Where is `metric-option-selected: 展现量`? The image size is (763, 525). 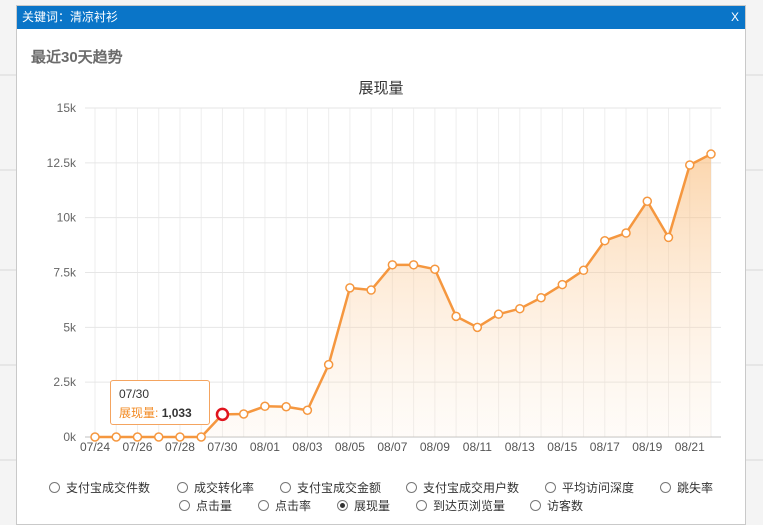
metric-option-selected: 展现量 is located at coordinates (363, 505).